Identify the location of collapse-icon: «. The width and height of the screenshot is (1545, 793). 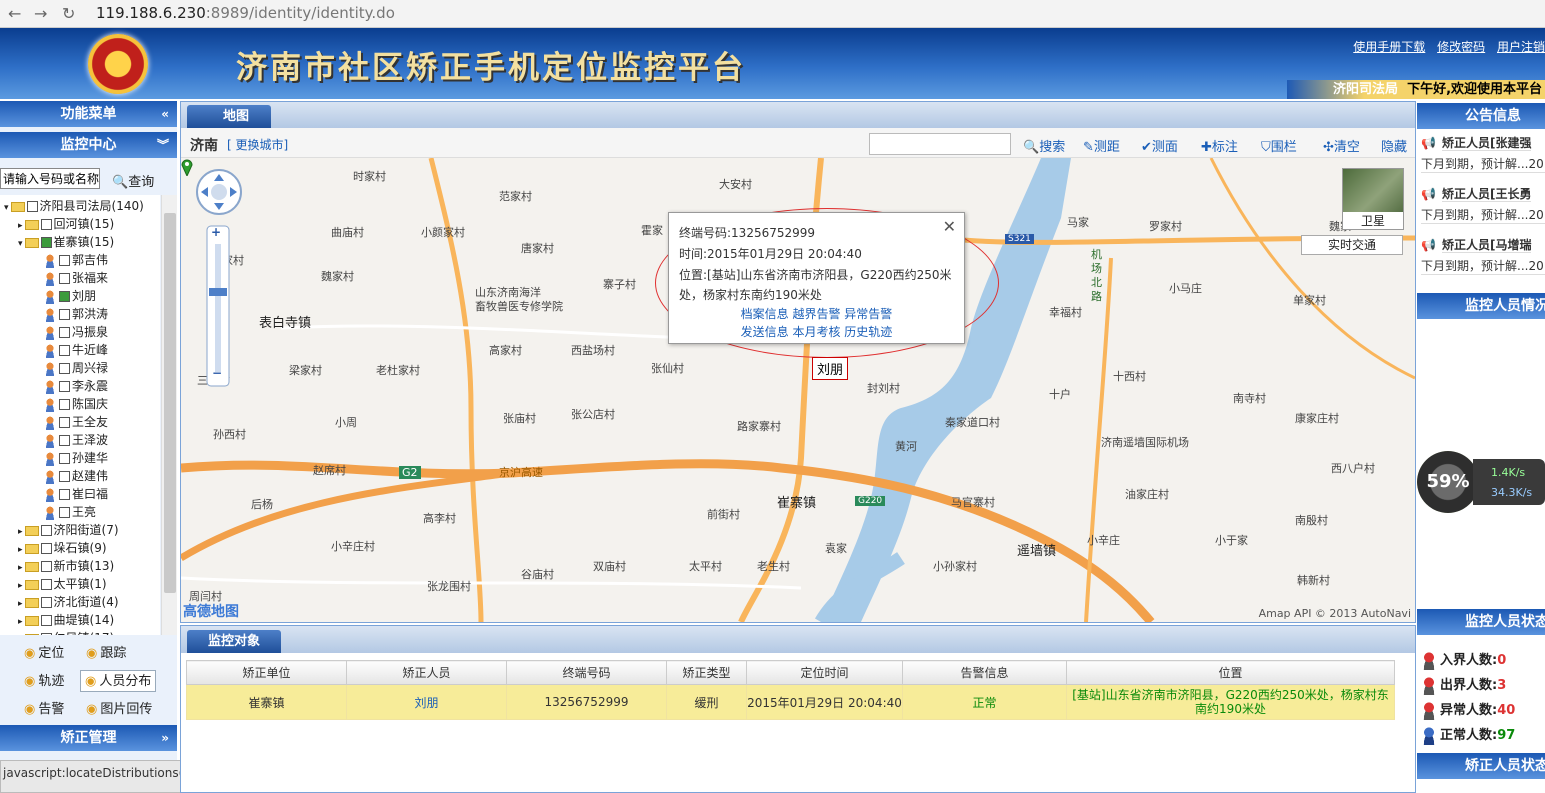
(165, 114).